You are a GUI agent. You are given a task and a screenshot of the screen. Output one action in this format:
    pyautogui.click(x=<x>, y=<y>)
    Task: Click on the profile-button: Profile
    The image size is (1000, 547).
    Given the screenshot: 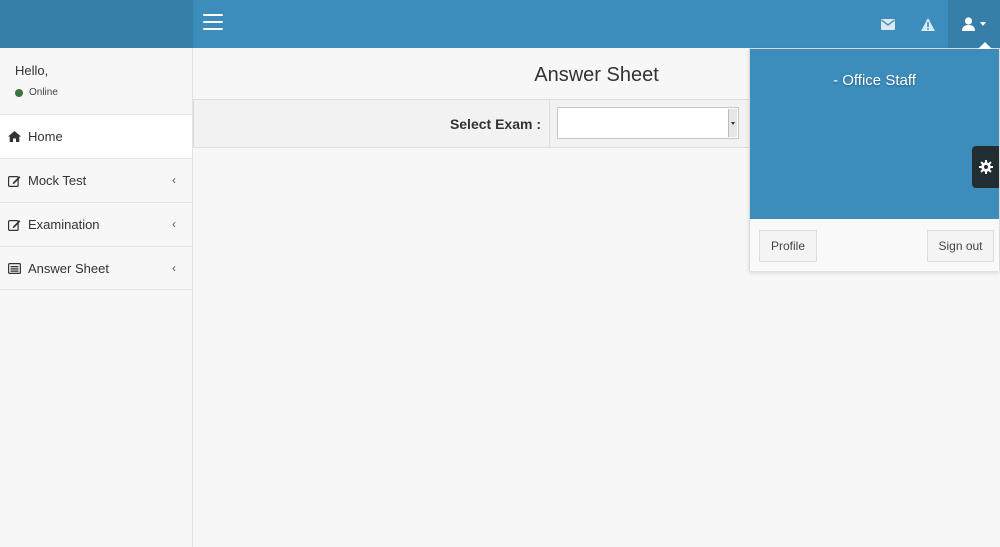 What is the action you would take?
    pyautogui.click(x=788, y=246)
    